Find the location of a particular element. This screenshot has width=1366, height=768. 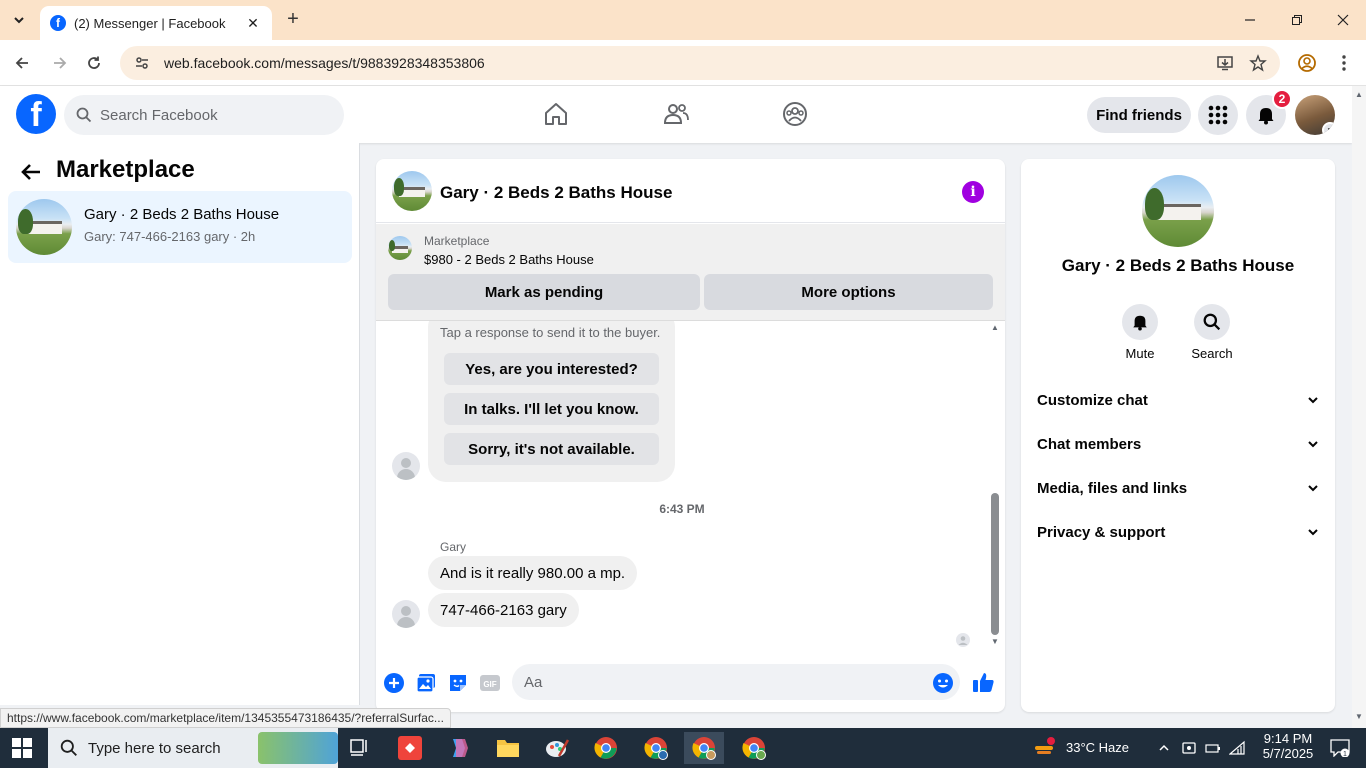

search-conversation-button: Search is located at coordinates (1212, 332).